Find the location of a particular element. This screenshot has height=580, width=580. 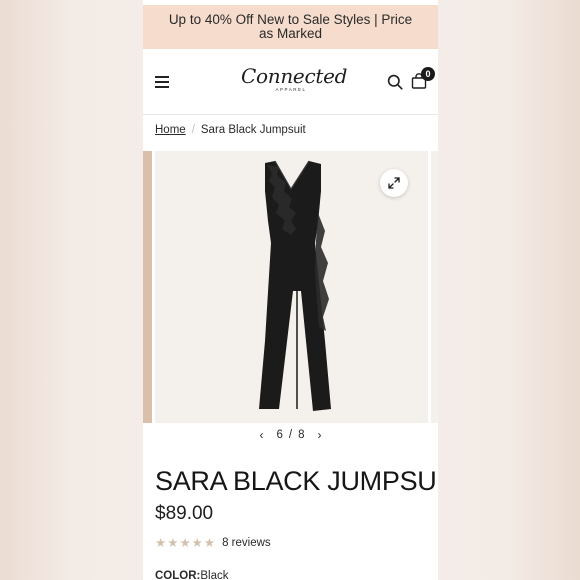

breadcrumb-home-link: Home is located at coordinates (170, 130).